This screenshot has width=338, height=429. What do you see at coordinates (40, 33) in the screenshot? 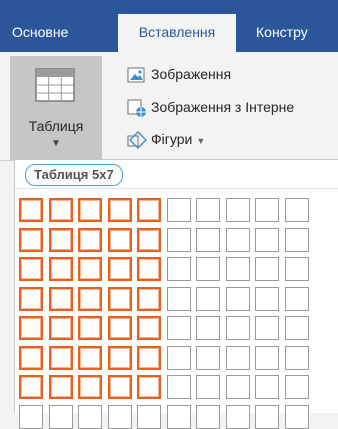
I see `tab-home: Основне` at bounding box center [40, 33].